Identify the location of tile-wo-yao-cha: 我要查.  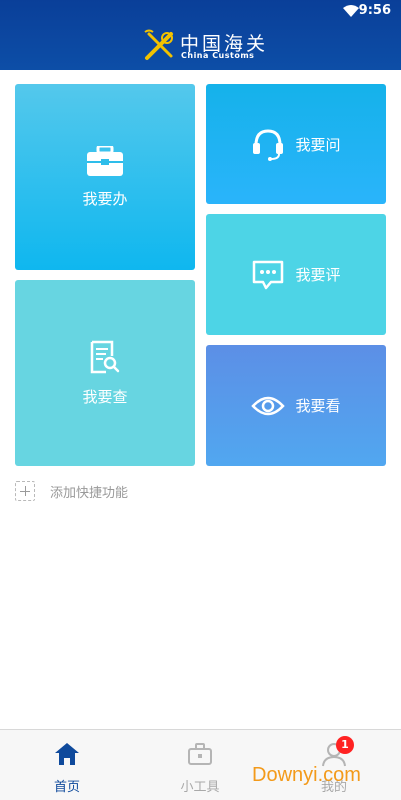
(105, 373).